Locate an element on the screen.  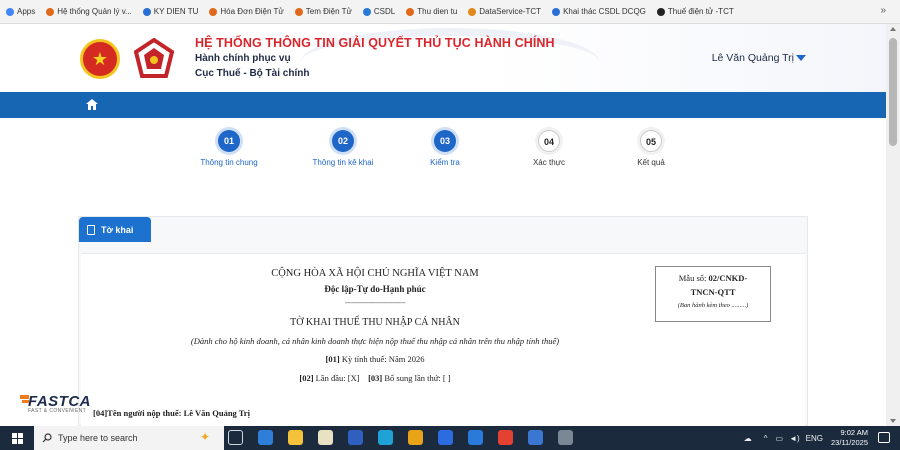
field-02-code: [02] is located at coordinates (306, 378).